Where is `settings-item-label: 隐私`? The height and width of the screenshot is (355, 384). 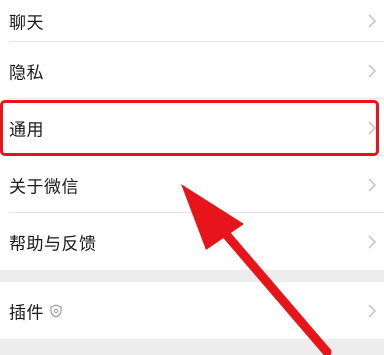 settings-item-label: 隐私 is located at coordinates (26, 73).